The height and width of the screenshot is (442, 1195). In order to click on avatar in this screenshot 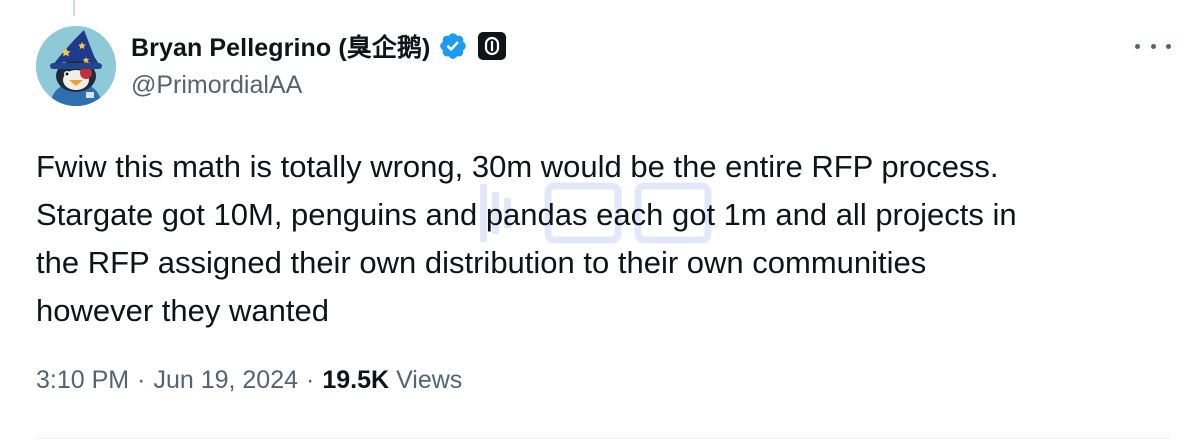, I will do `click(76, 66)`.